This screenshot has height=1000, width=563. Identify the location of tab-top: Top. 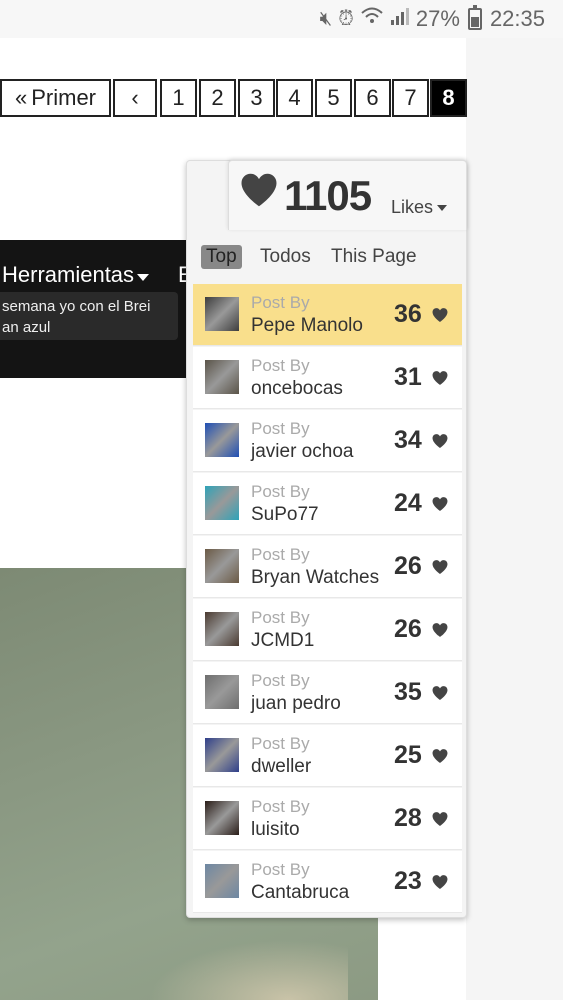
(221, 257).